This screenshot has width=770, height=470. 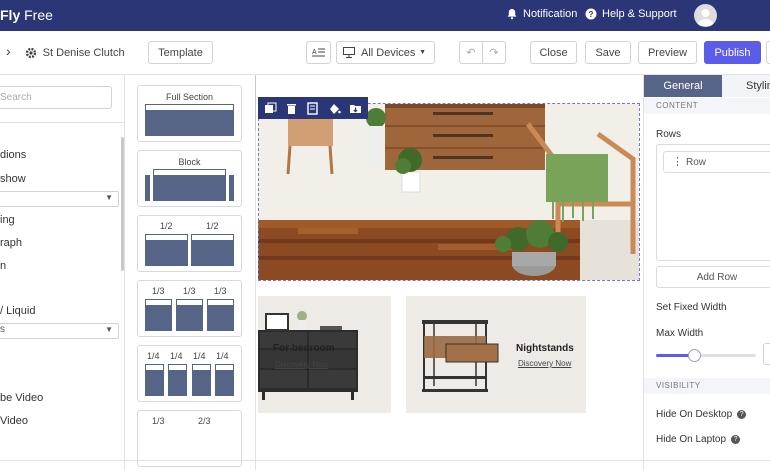 I want to click on text-align-button: A, so click(x=318, y=52).